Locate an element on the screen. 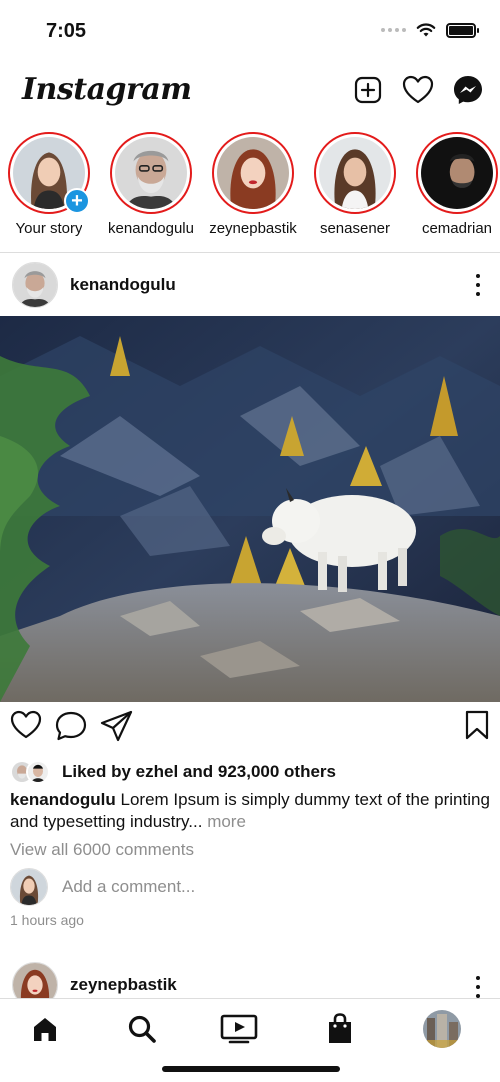 Image resolution: width=500 pixels, height=1082 pixels. story-cemadrian: cemadrian is located at coordinates (457, 191).